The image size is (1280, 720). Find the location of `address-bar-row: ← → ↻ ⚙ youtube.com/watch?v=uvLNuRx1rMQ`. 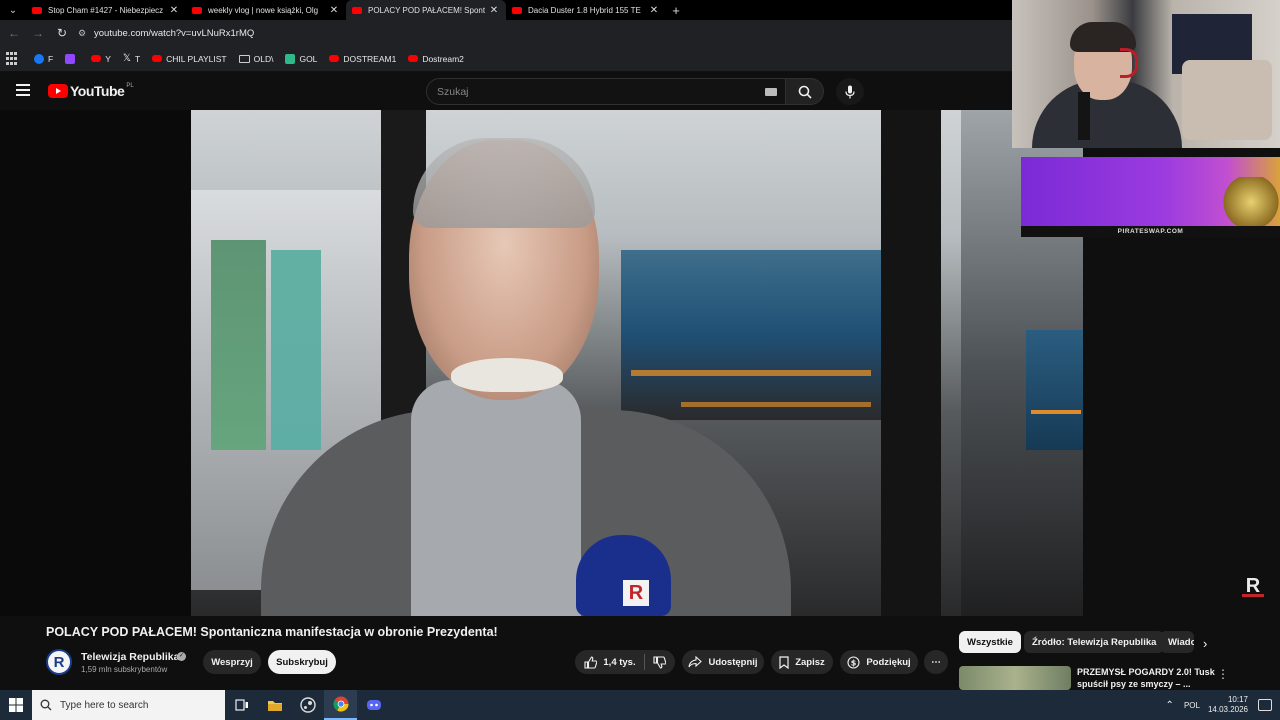

address-bar-row: ← → ↻ ⚙ youtube.com/watch?v=uvLNuRx1rMQ is located at coordinates (506, 33).